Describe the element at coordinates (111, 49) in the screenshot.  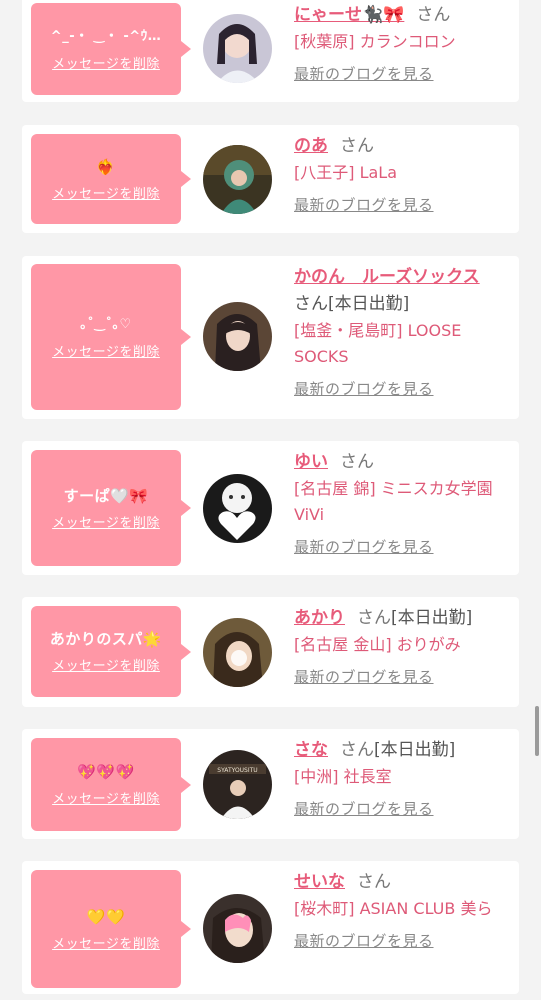
I see `message-bubble: ^_-・ ‿・ -^ｳ… メッセージを削除` at that location.